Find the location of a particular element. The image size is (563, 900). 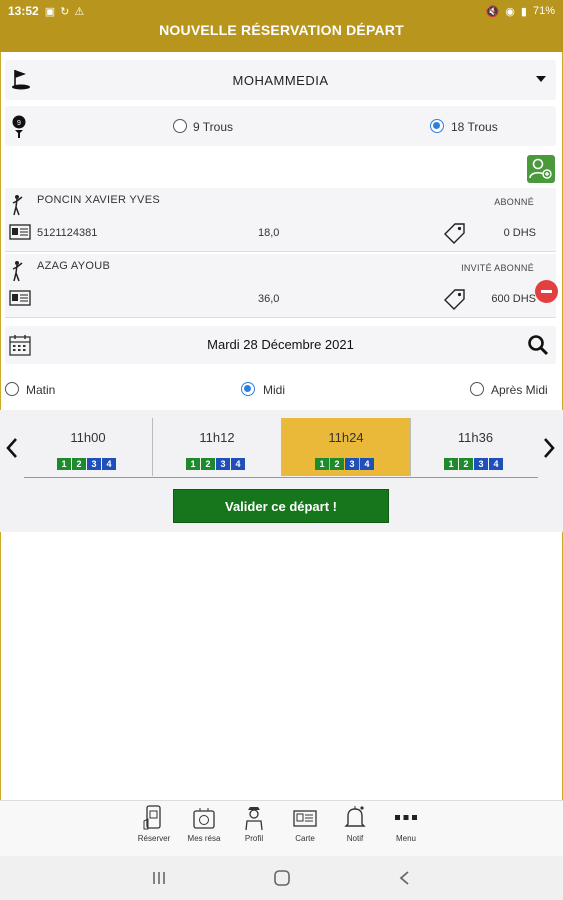

player-name: PONCIN XAVIER YVES is located at coordinates (98, 200).